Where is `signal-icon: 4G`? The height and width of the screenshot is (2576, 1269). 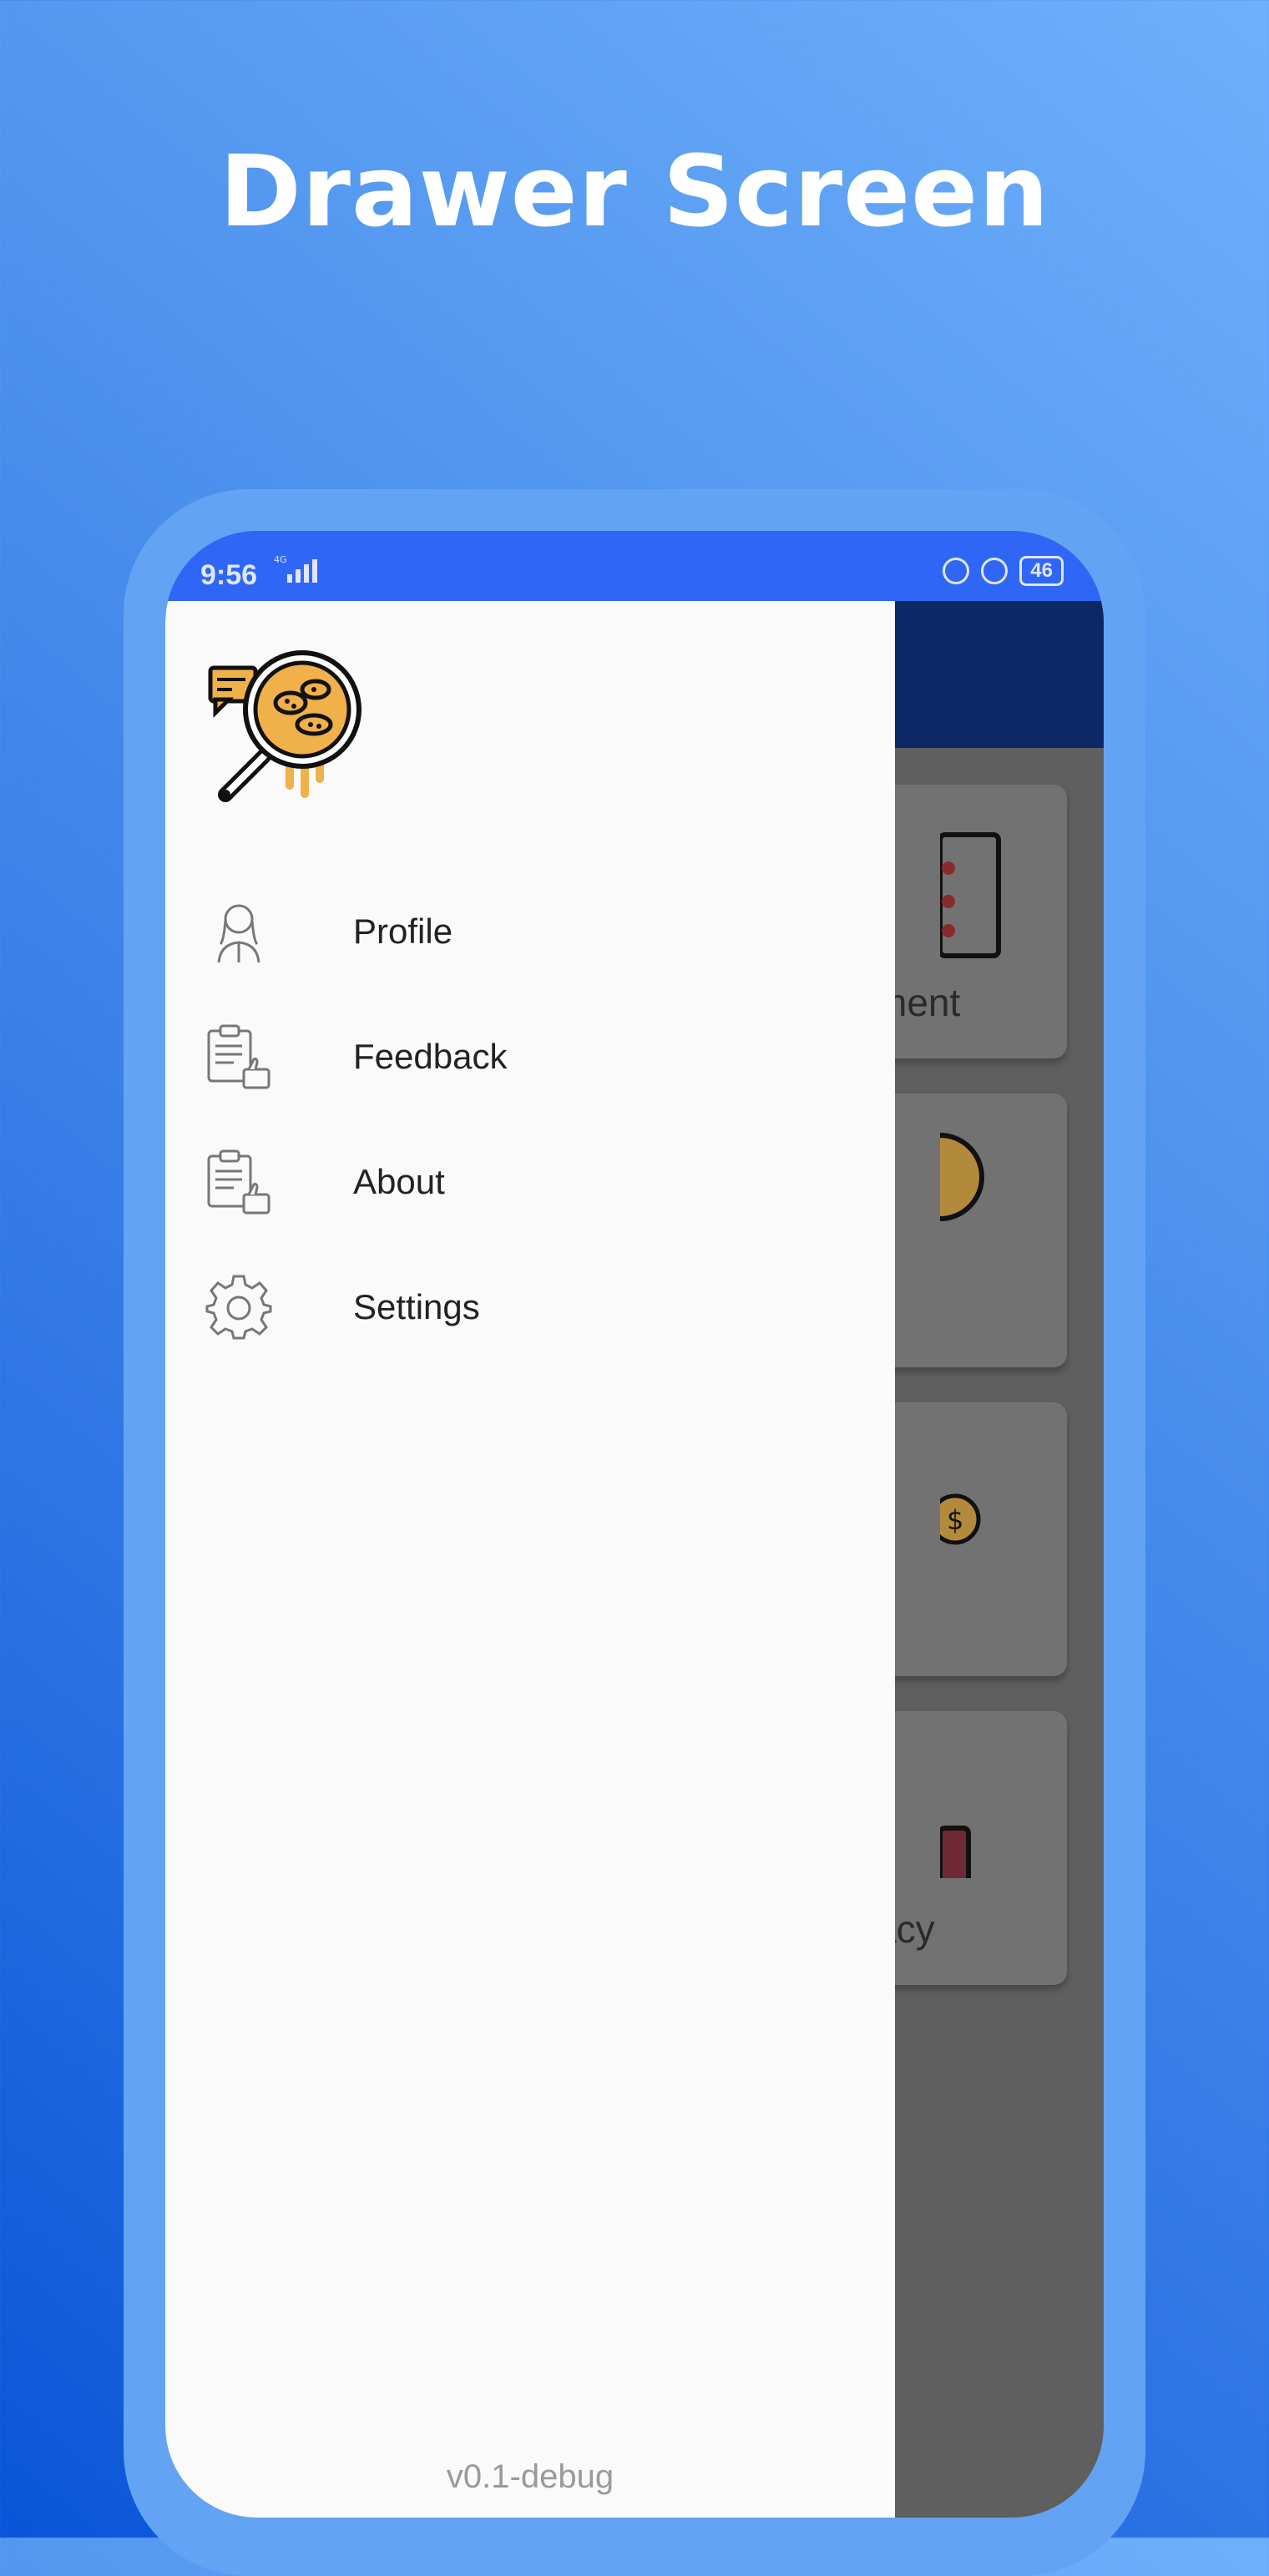
signal-icon: 4G is located at coordinates (295, 568).